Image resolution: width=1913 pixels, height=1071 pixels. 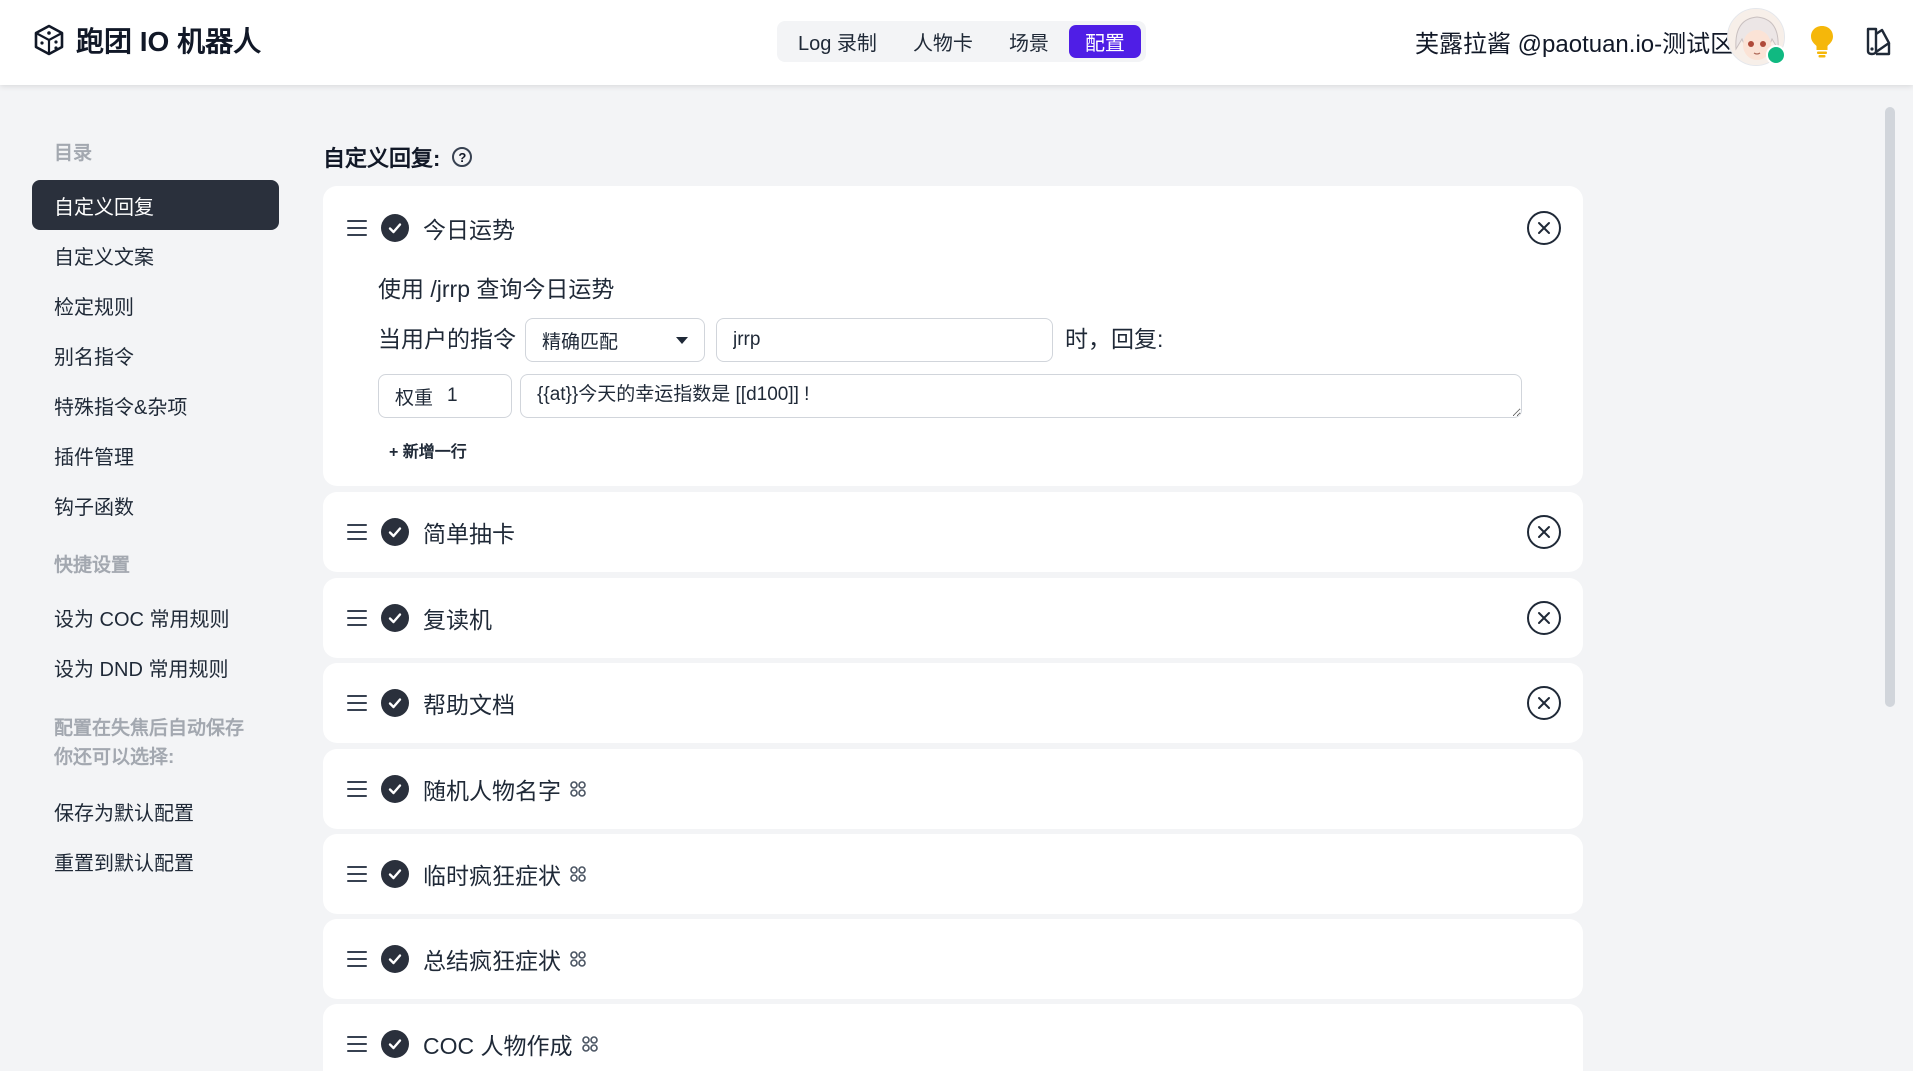 I want to click on sidebar-item-plugins: 插件管理, so click(x=155, y=455).